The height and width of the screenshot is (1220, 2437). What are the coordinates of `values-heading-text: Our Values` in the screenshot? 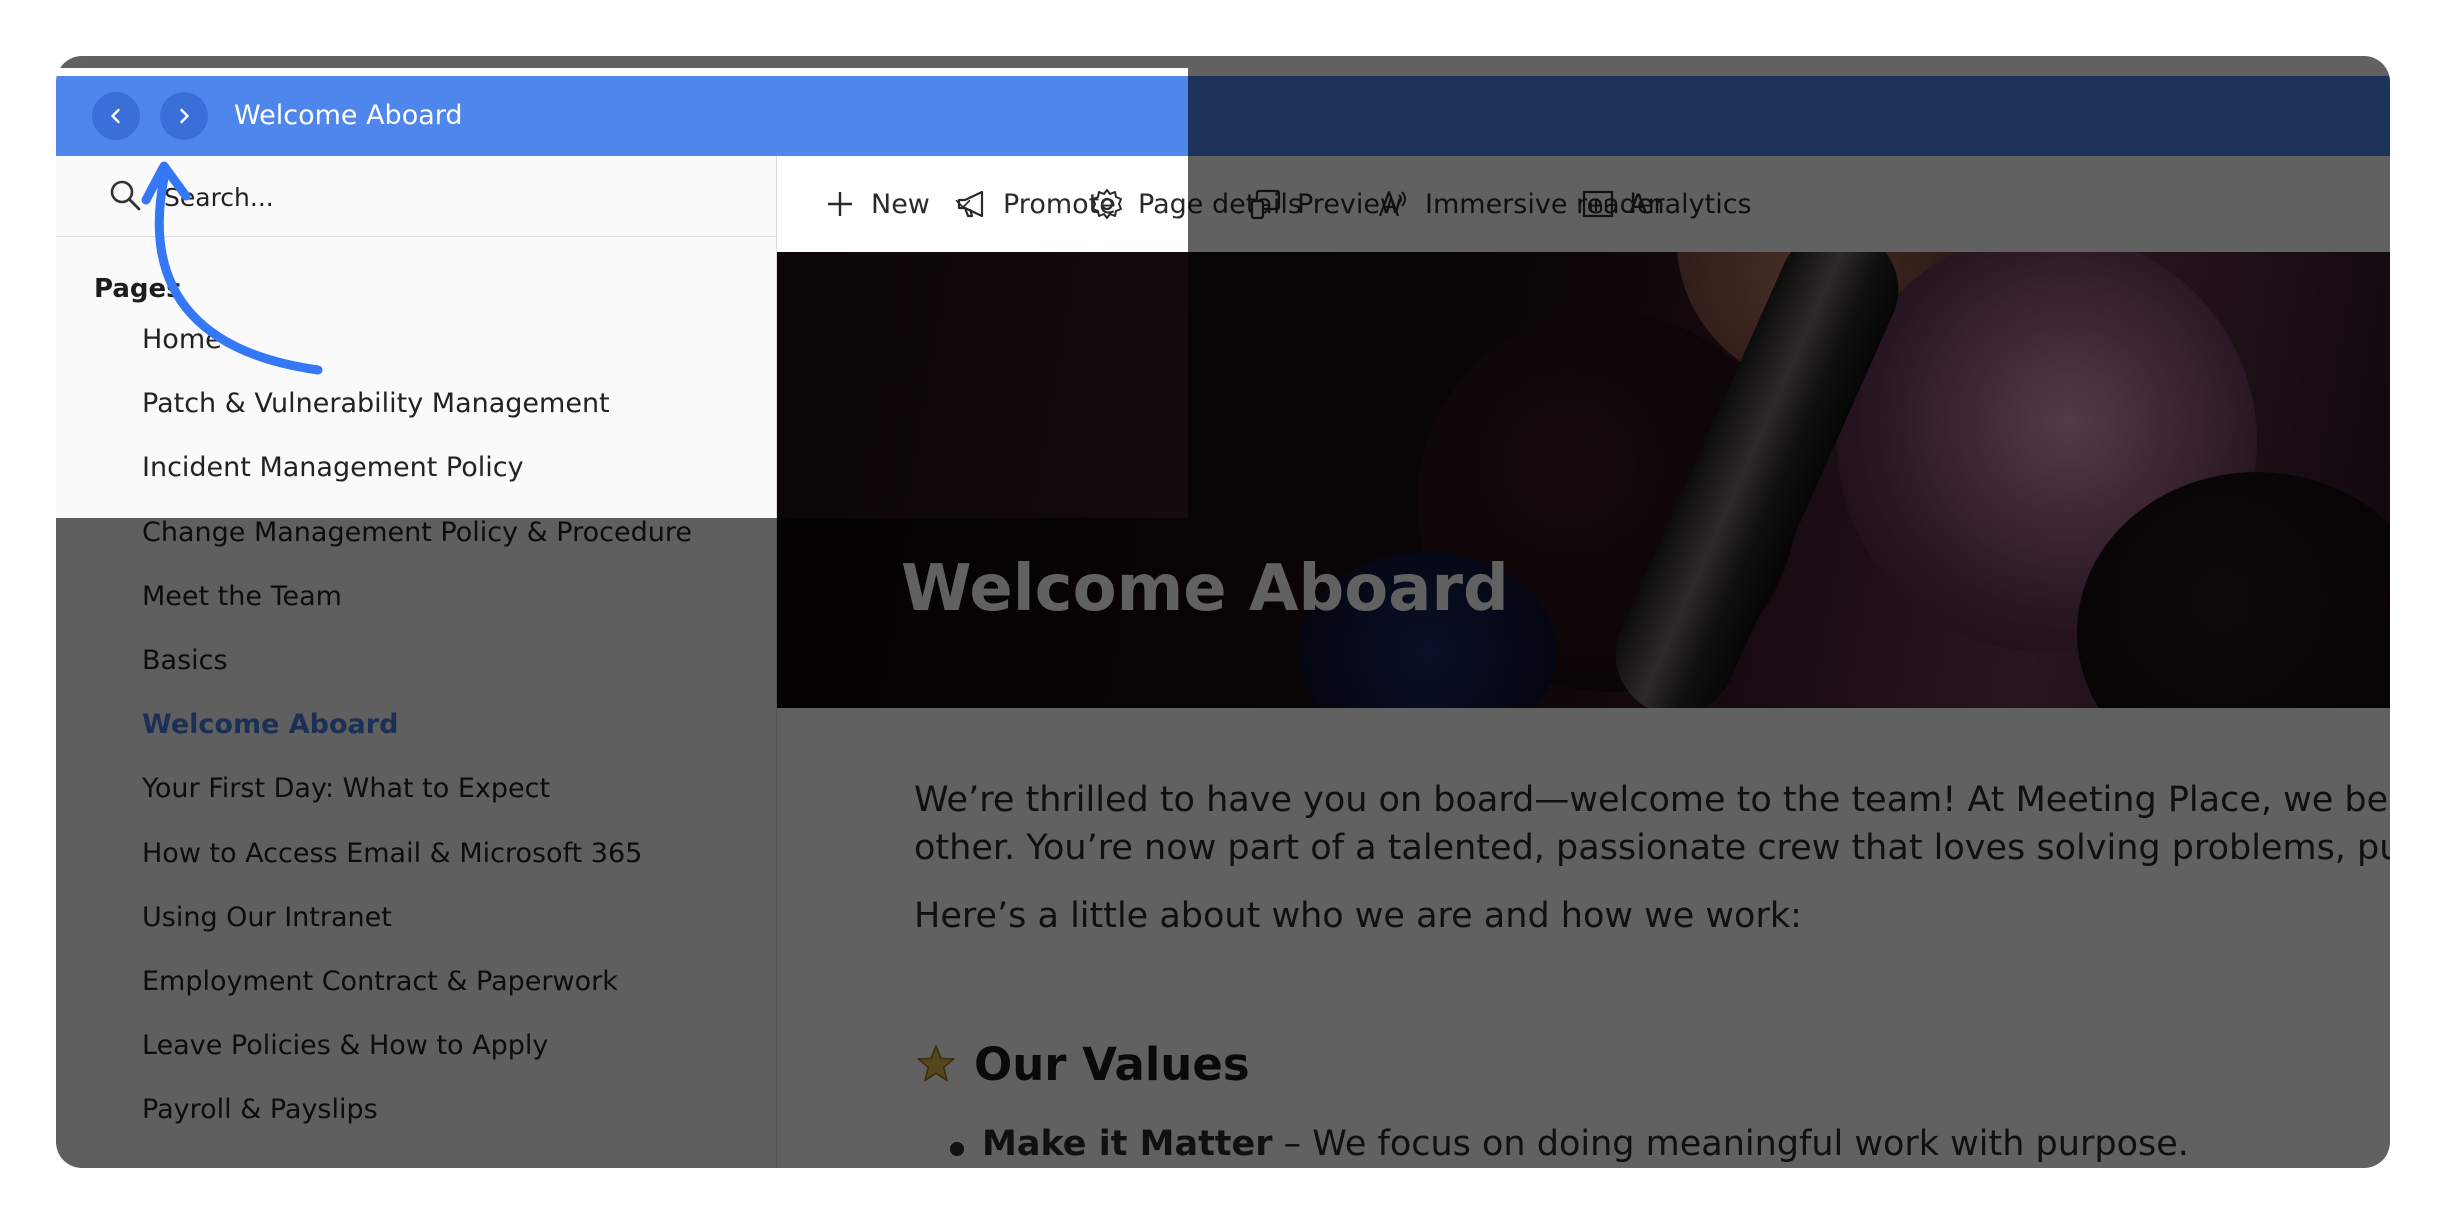 It's located at (1112, 1064).